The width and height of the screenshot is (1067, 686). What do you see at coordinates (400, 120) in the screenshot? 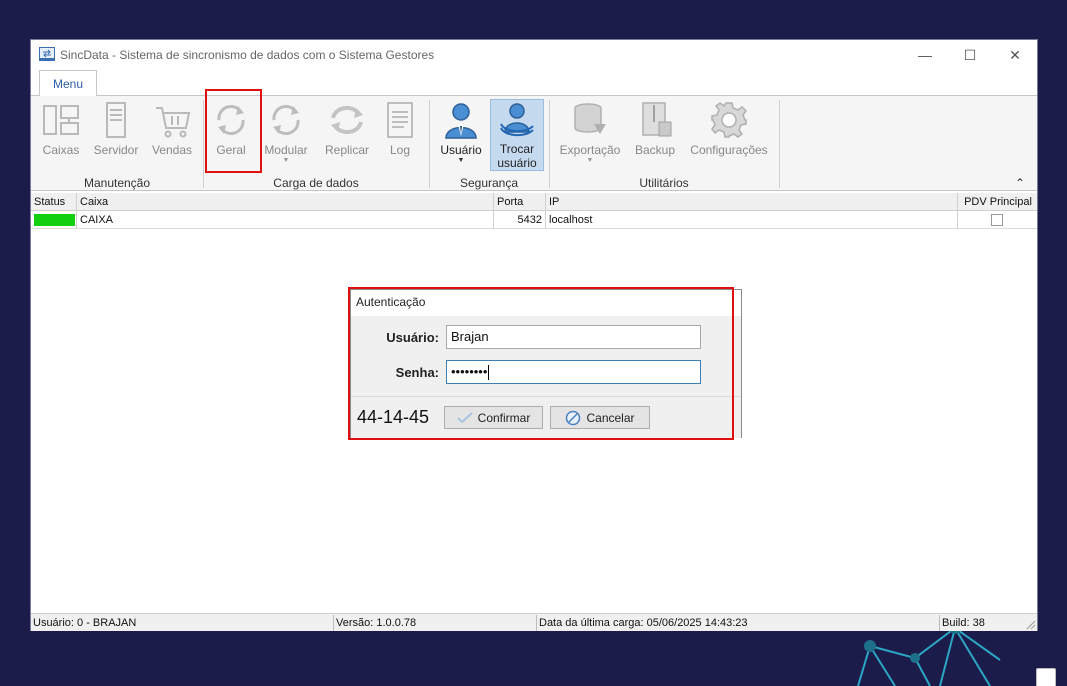
I see `document-icon` at bounding box center [400, 120].